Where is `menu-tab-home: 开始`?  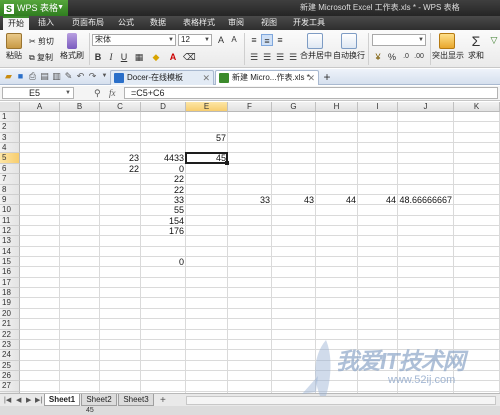 menu-tab-home: 开始 is located at coordinates (16, 23).